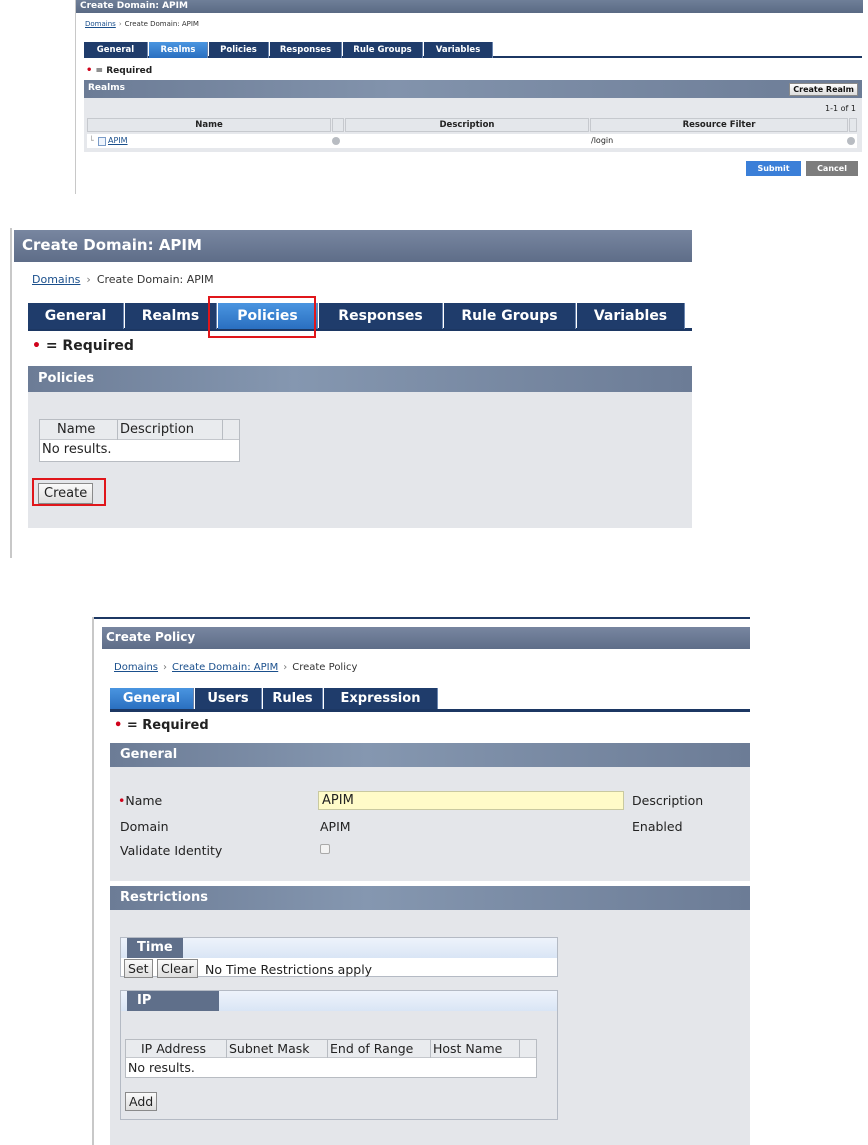 The image size is (868, 1145). What do you see at coordinates (430, 755) in the screenshot?
I see `general-section-header: General` at bounding box center [430, 755].